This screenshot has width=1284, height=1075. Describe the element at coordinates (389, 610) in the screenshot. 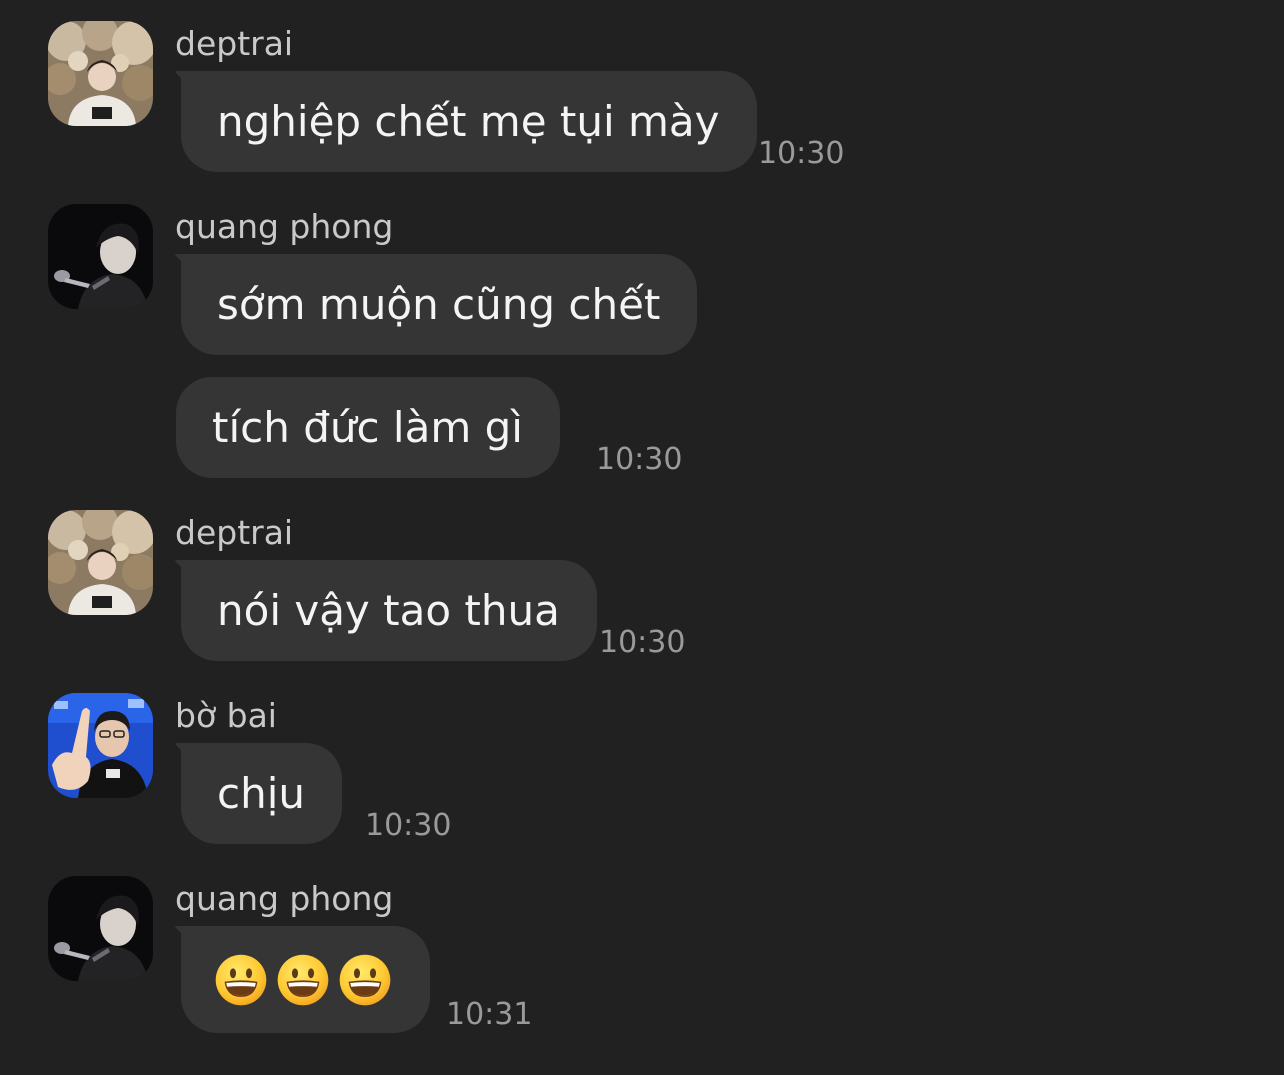

I see `message-bubble: nói vậy tao thua` at that location.